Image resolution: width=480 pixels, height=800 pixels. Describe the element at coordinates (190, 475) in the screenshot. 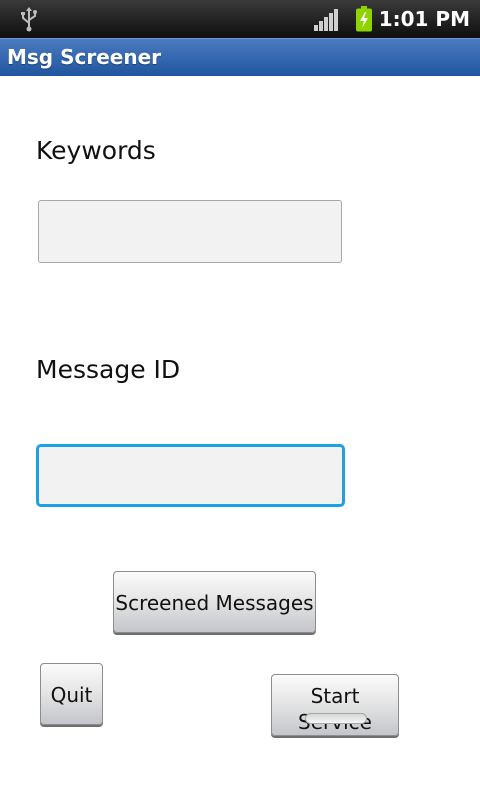

I see `message-id-input` at that location.